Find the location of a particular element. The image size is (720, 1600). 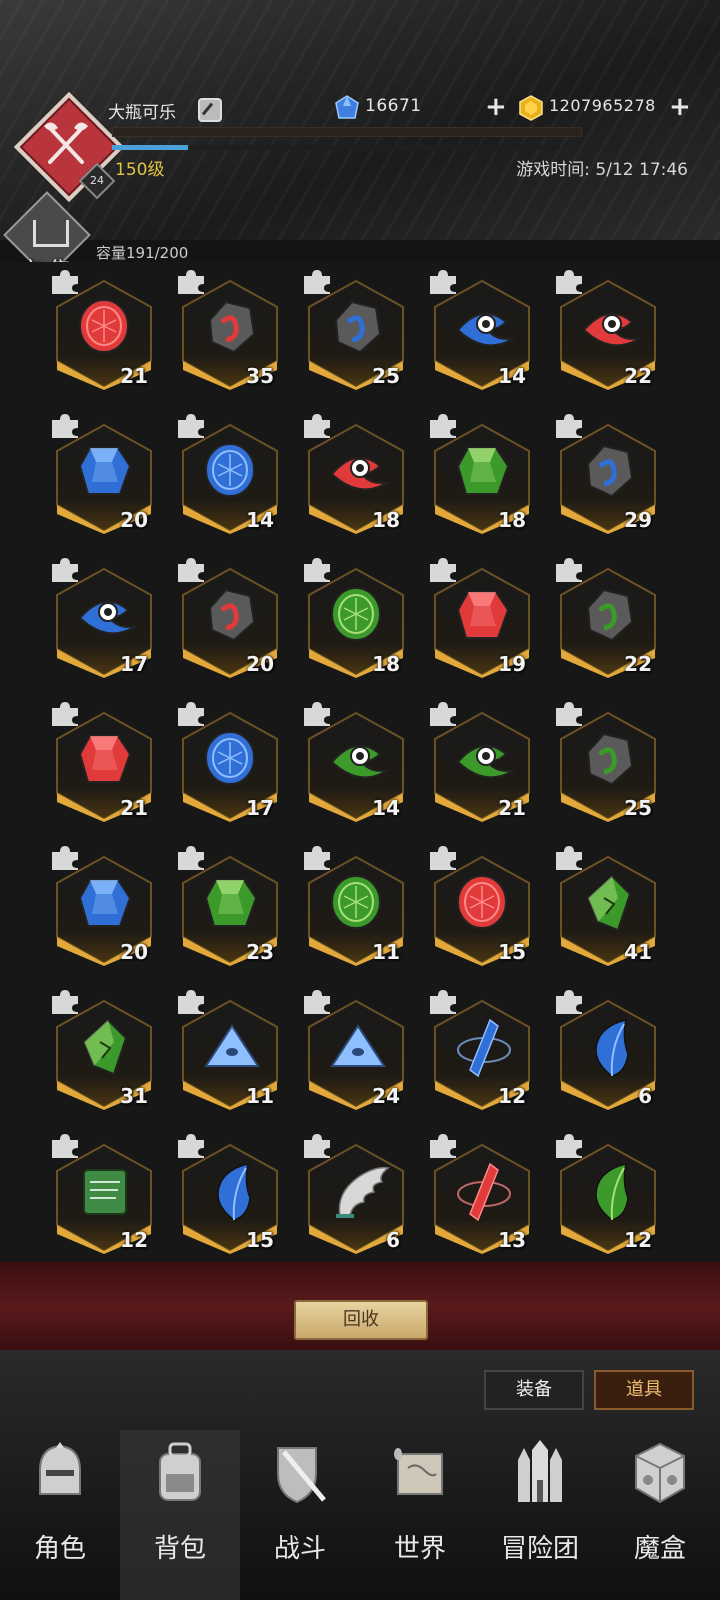

inventory-slot: 29 is located at coordinates (608, 474).